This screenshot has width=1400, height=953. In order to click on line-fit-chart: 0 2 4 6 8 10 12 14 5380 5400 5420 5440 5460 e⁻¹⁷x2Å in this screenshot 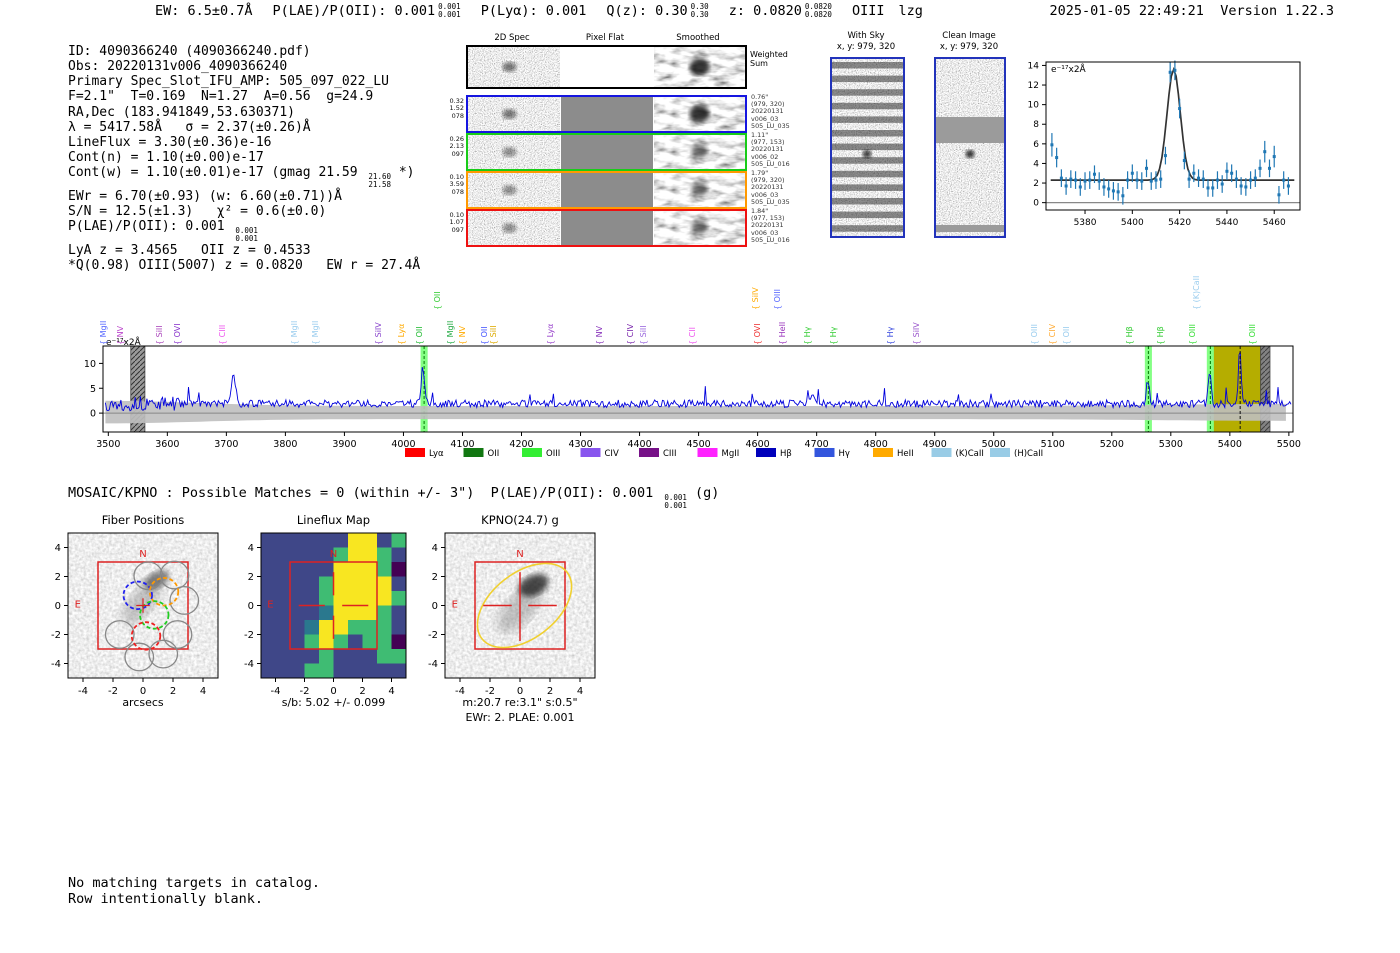, I will do `click(1164, 144)`.